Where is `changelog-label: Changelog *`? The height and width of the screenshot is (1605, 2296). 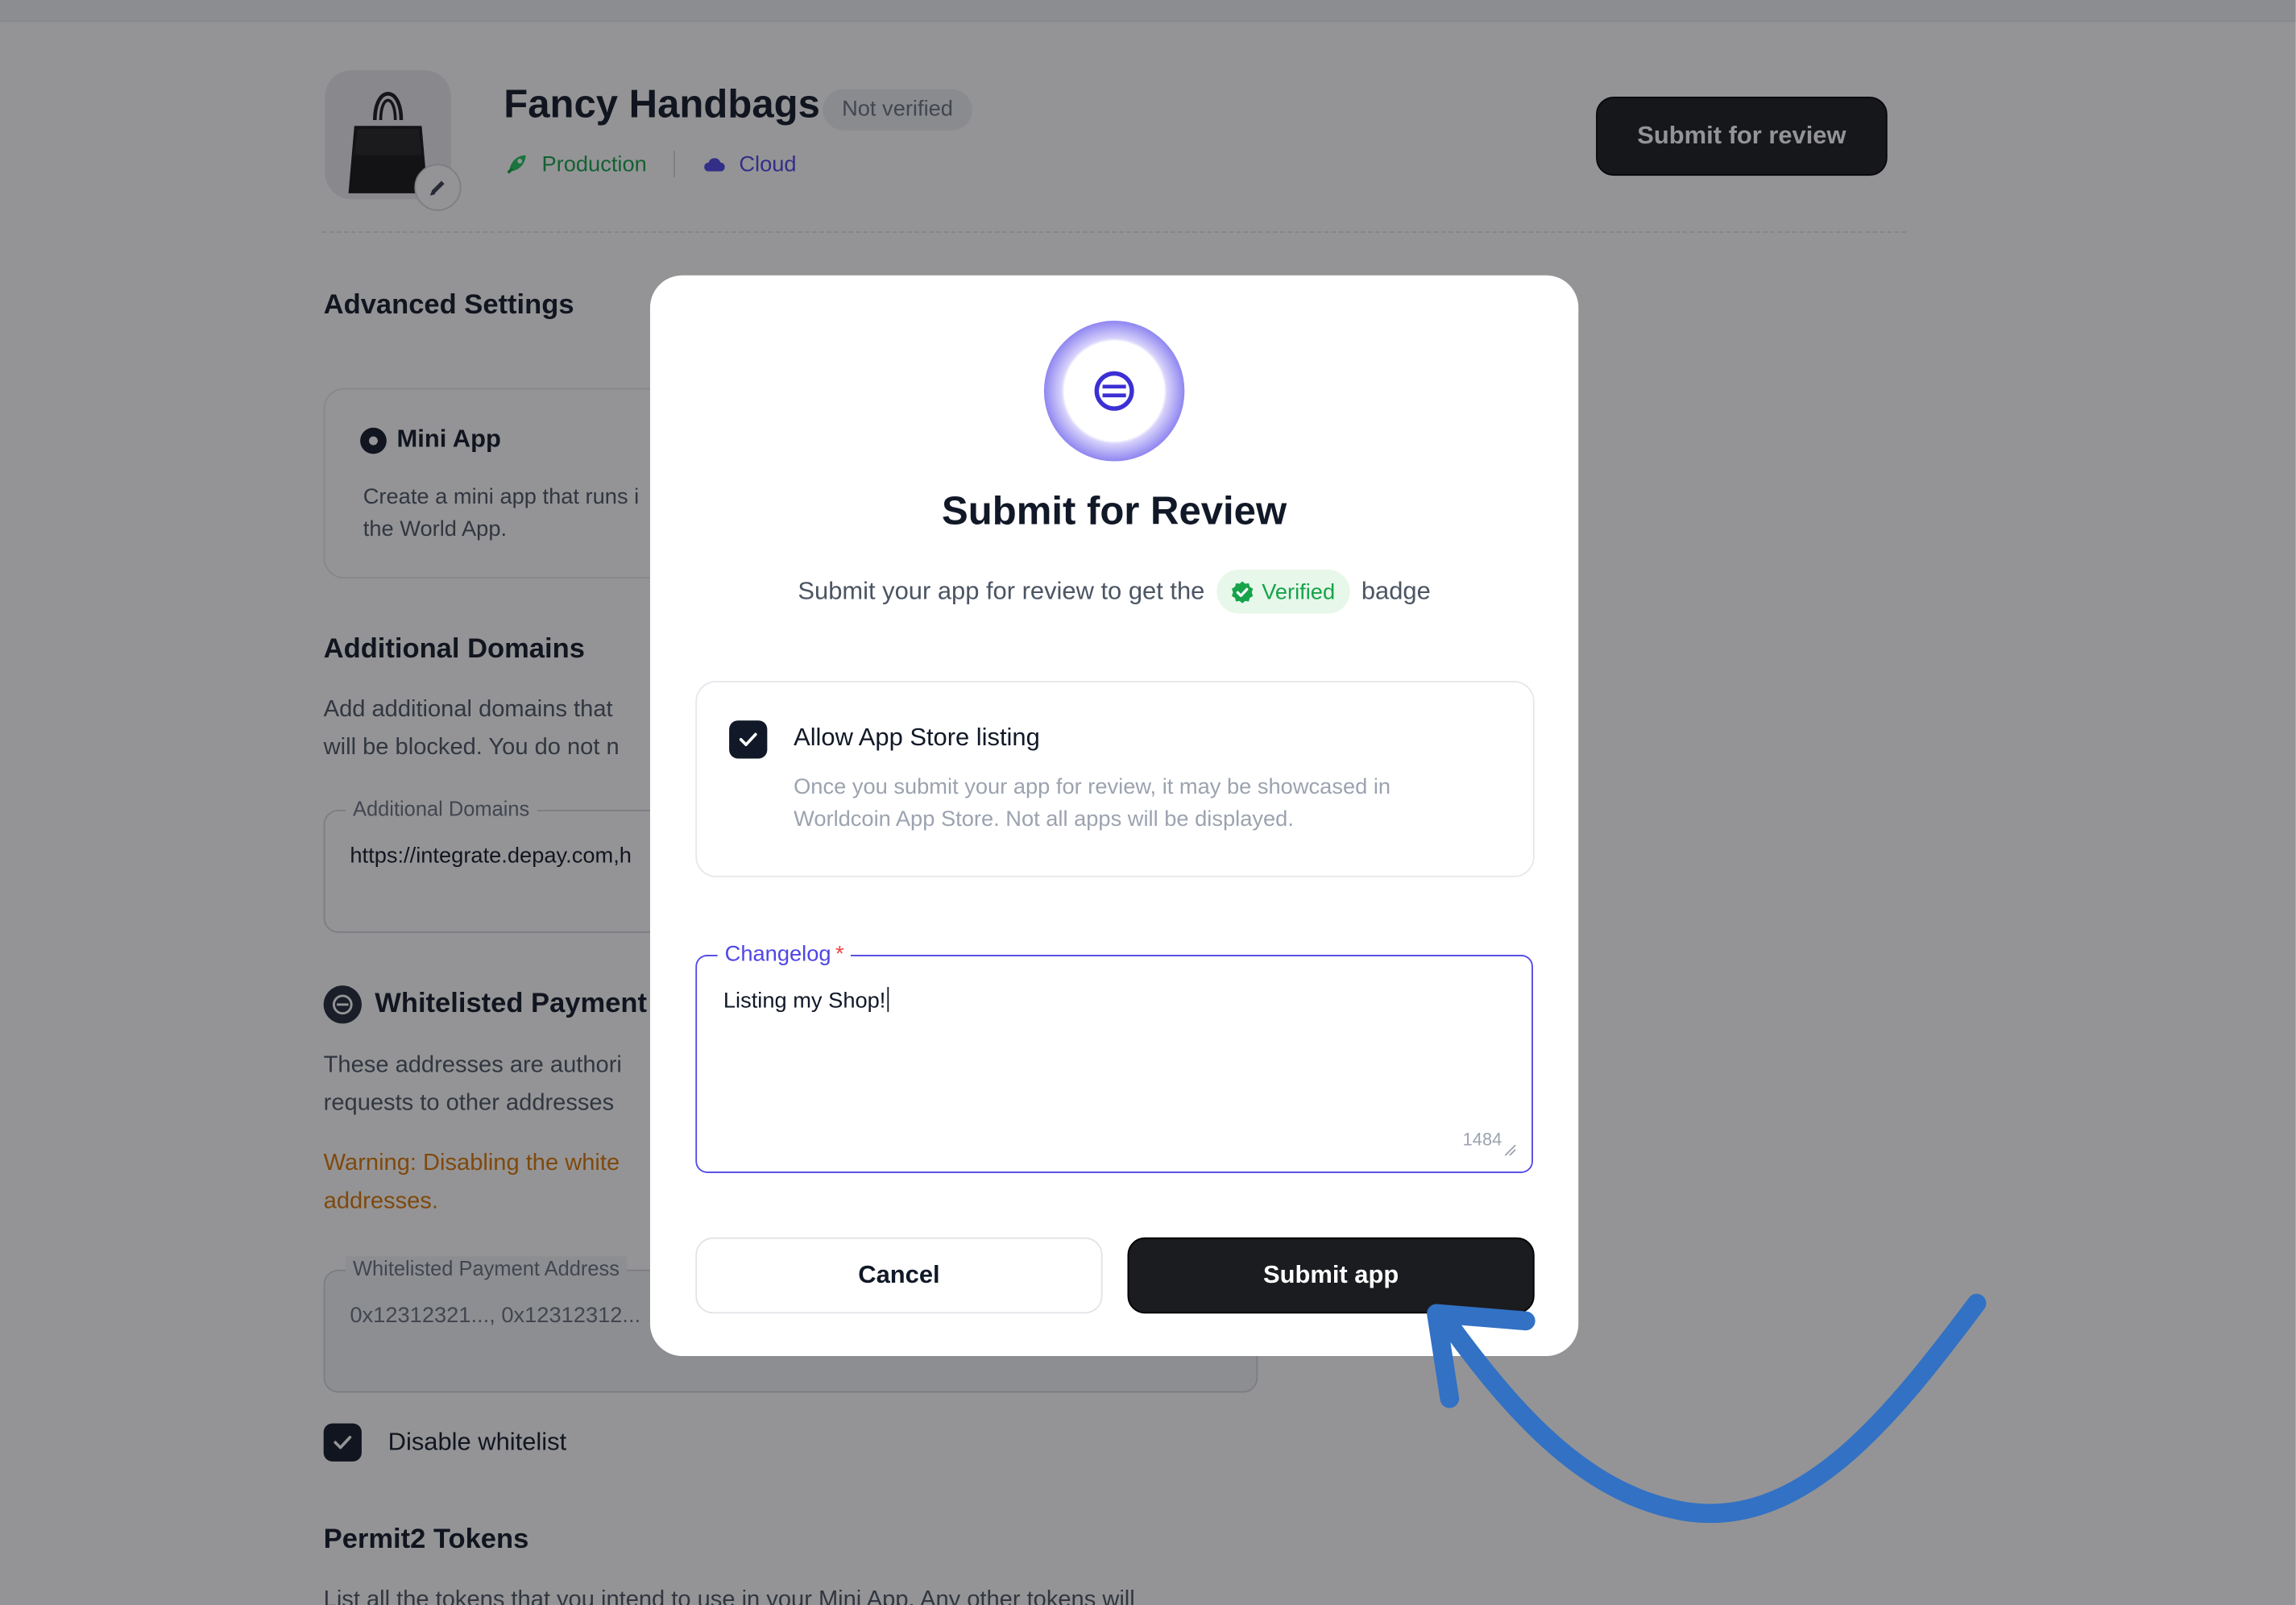 changelog-label: Changelog * is located at coordinates (784, 954).